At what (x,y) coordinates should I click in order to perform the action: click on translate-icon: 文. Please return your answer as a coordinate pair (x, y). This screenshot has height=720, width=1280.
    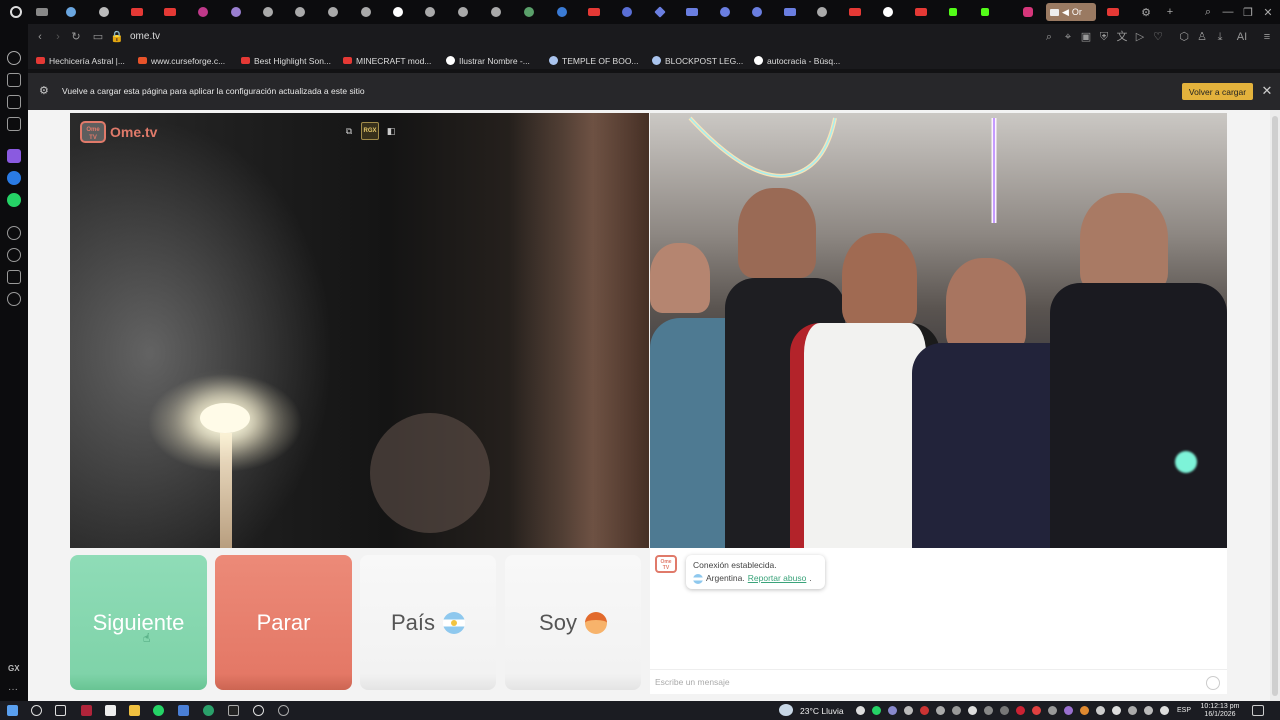
    Looking at the image, I should click on (1122, 37).